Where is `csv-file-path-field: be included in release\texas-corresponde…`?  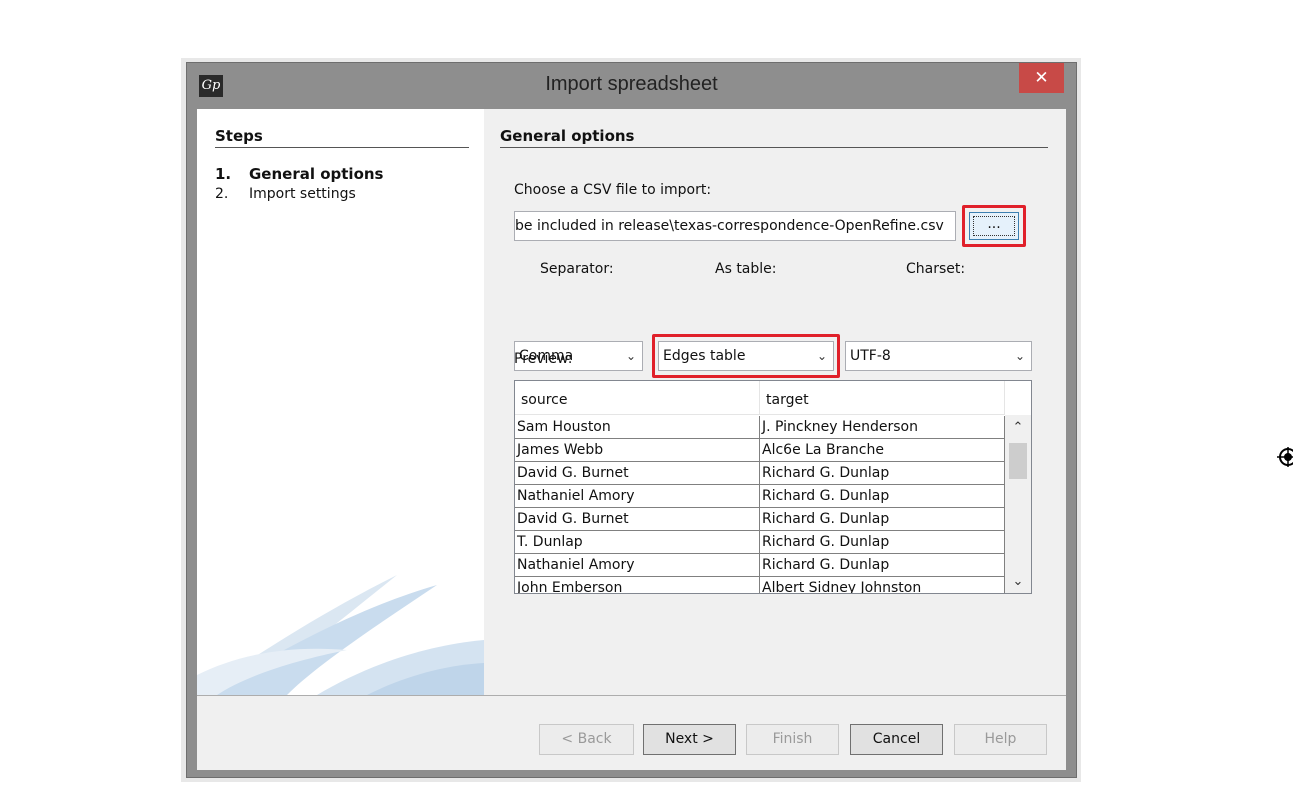
csv-file-path-field: be included in release\texas-corresponde… is located at coordinates (735, 226).